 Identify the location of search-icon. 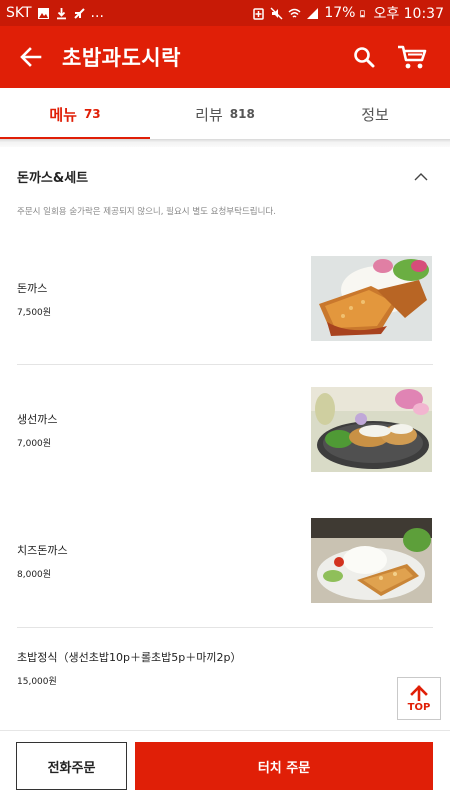
(364, 57).